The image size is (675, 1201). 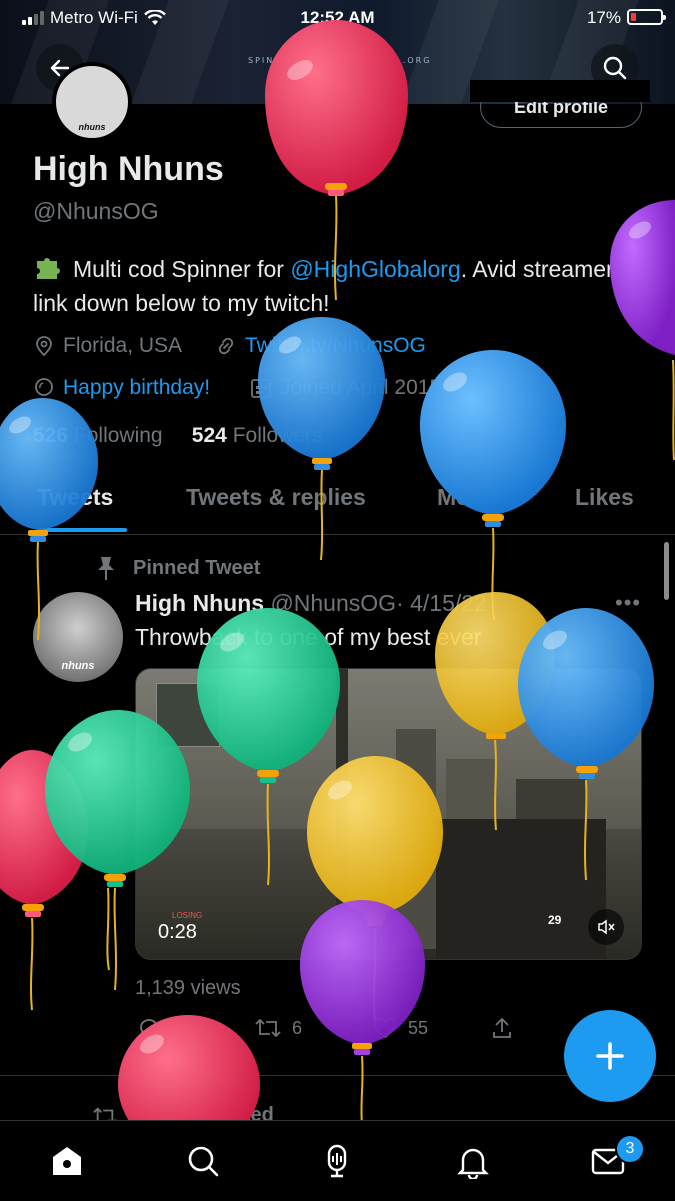 What do you see at coordinates (226, 346) in the screenshot?
I see `link-icon` at bounding box center [226, 346].